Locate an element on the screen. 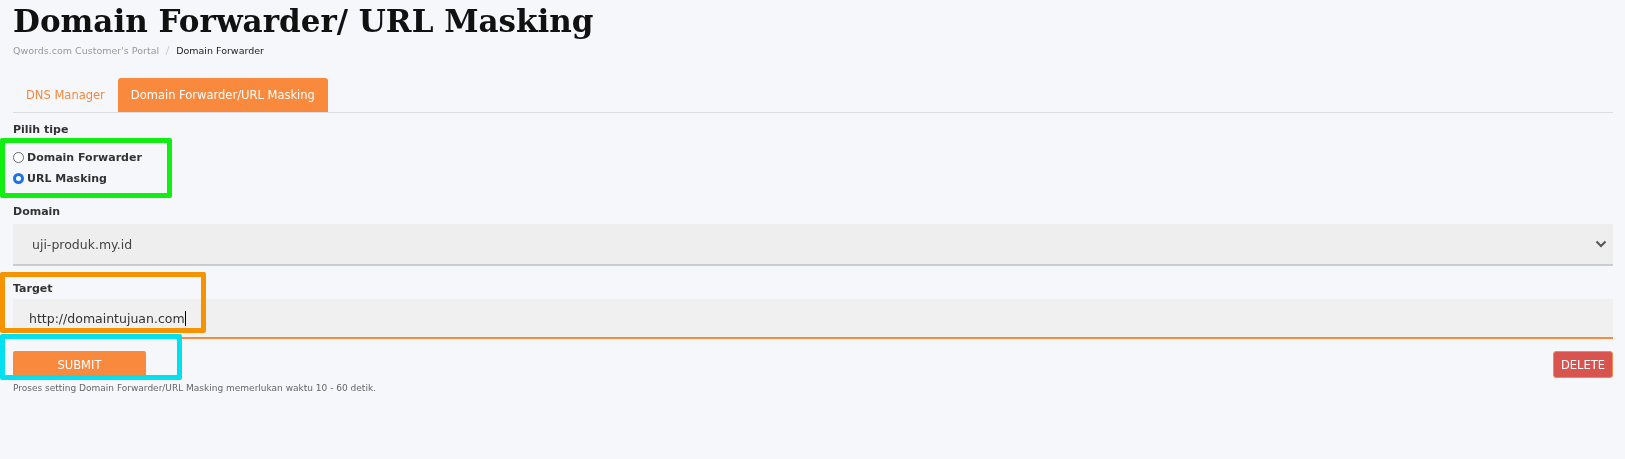 The image size is (1625, 459). field-label: Target is located at coordinates (33, 288).